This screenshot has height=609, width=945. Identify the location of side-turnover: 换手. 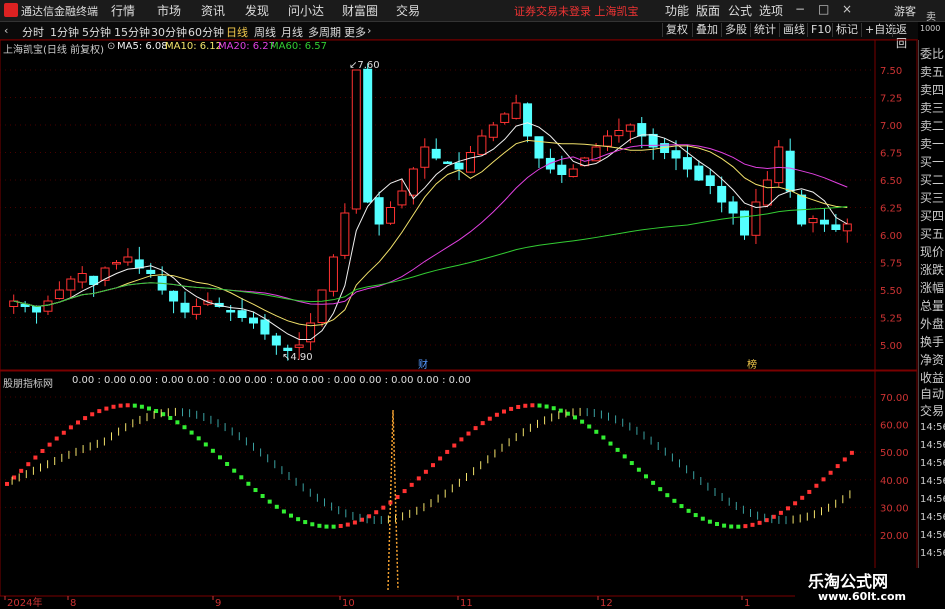
(932, 342).